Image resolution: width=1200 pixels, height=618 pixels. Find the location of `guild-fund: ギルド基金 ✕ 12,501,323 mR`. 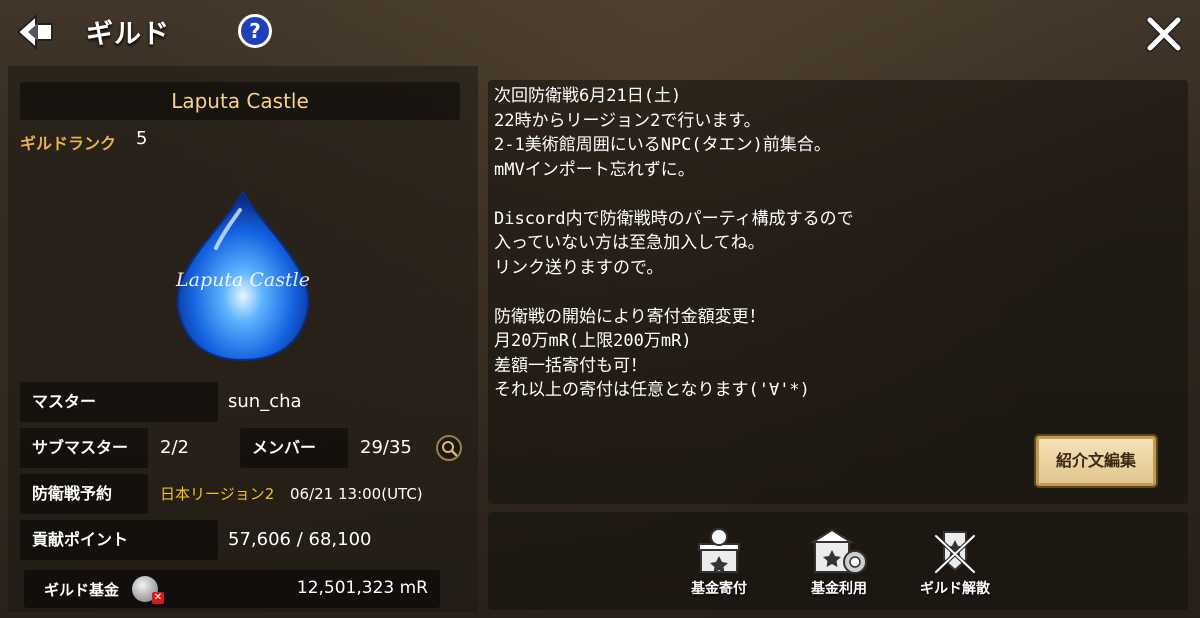

guild-fund: ギルド基金 ✕ 12,501,323 mR is located at coordinates (232, 589).